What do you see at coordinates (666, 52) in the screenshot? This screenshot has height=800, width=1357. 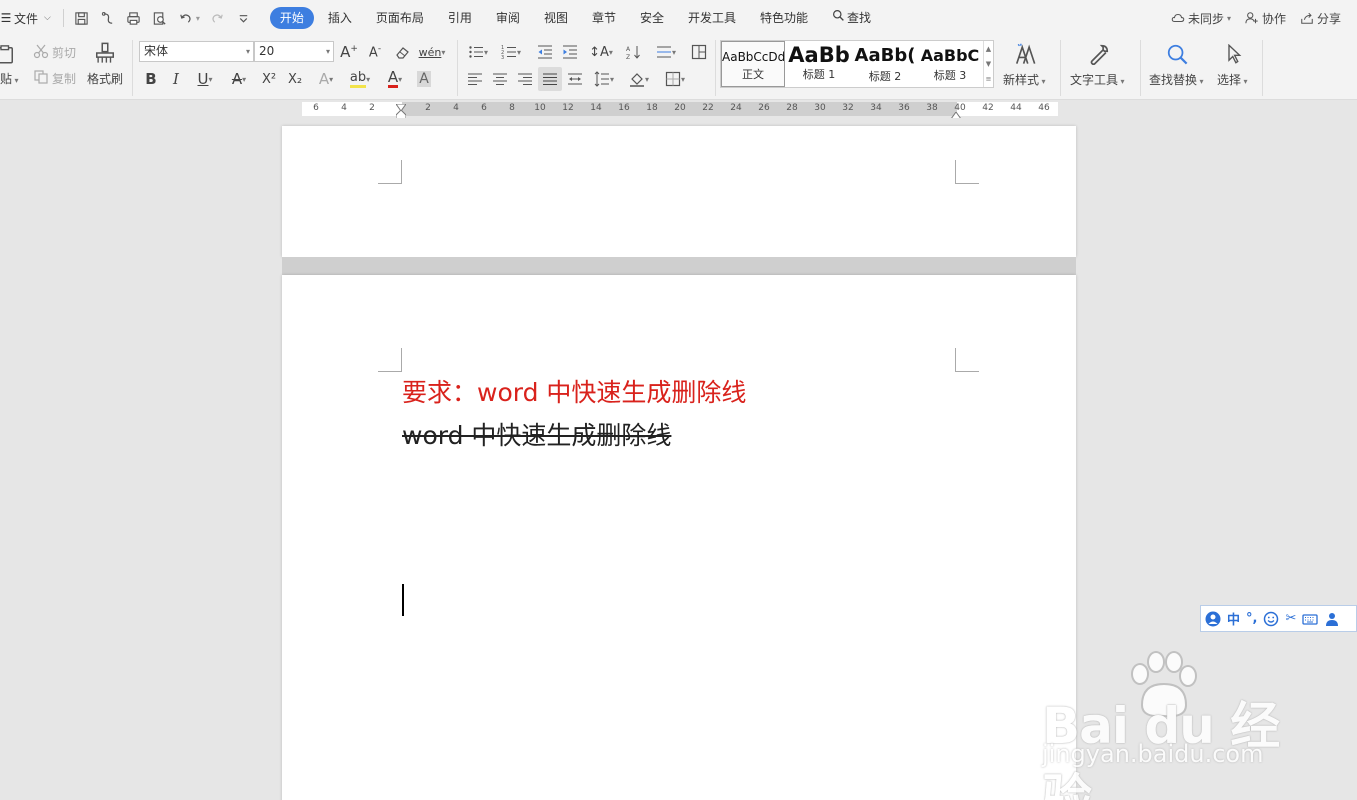 I see `line-spacing-adjust-button: ▾` at bounding box center [666, 52].